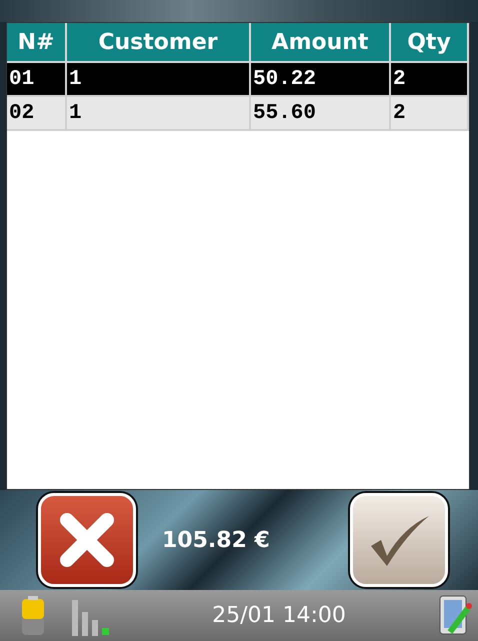  What do you see at coordinates (279, 615) in the screenshot?
I see `date-time: 25/01 14:00` at bounding box center [279, 615].